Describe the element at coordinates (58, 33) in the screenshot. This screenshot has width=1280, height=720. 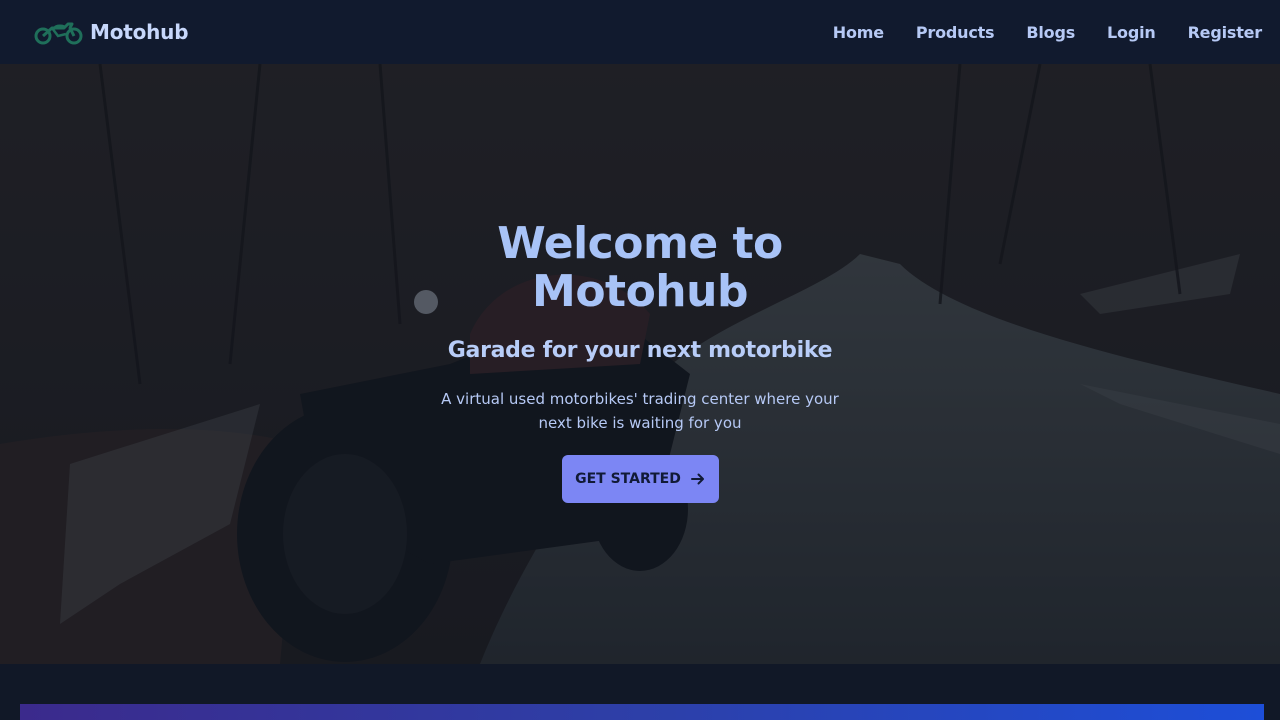
I see `motorcycle-icon` at that location.